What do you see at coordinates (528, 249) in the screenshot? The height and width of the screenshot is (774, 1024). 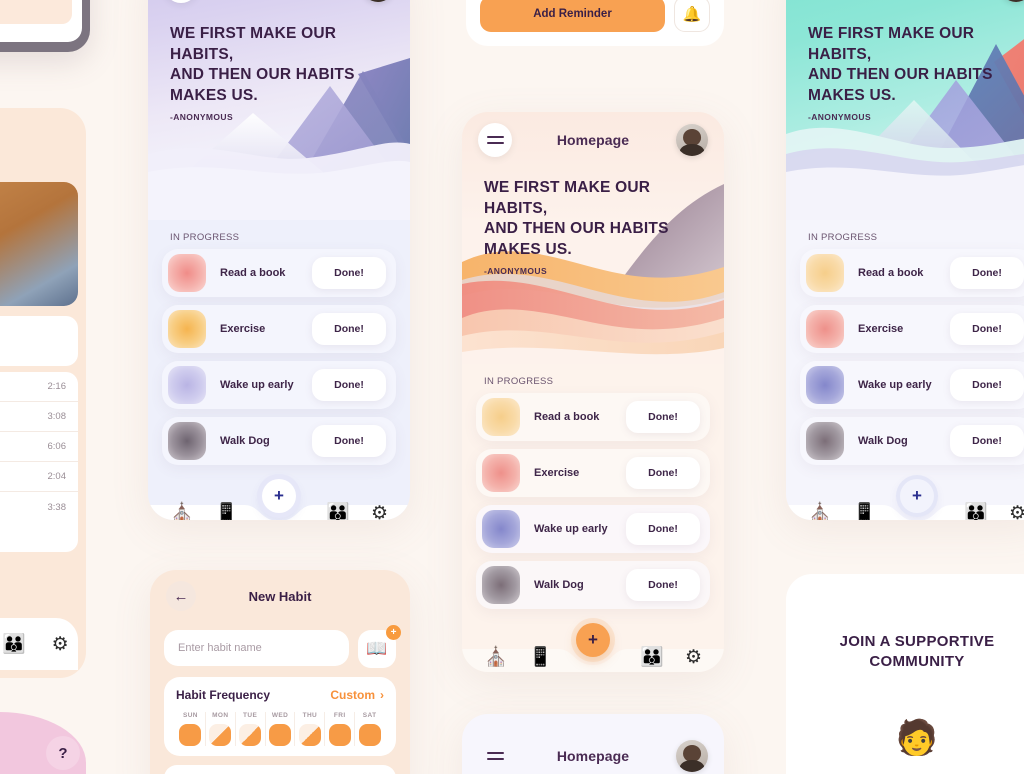 I see `quote-line-3: MAKES US.` at bounding box center [528, 249].